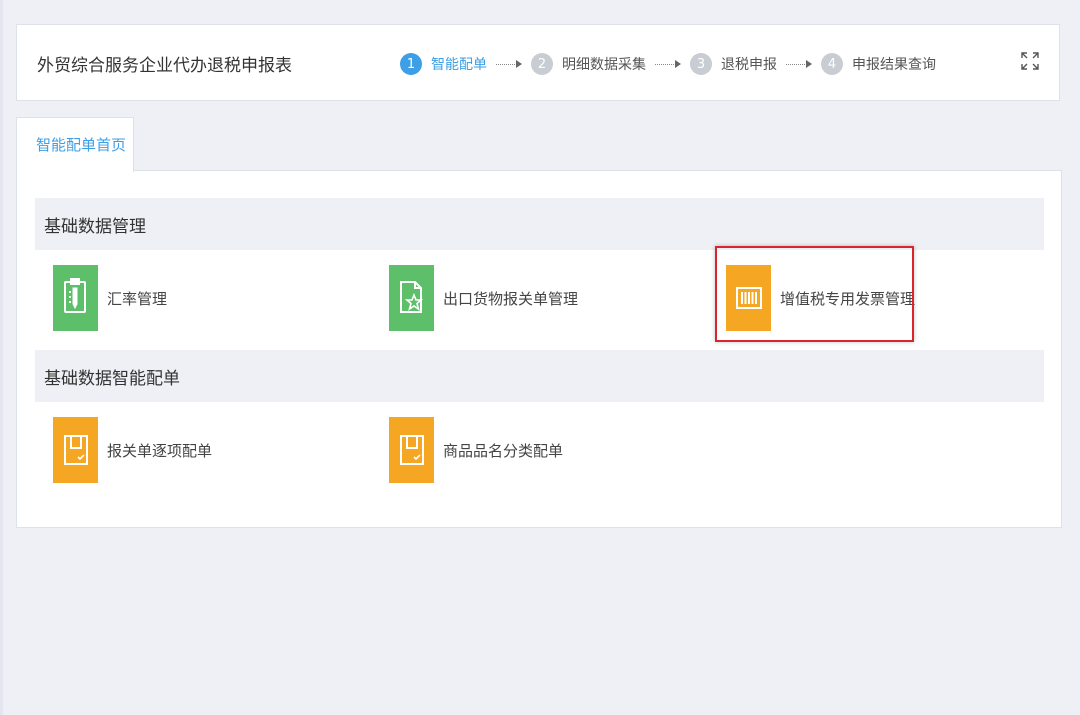  Describe the element at coordinates (95, 227) in the screenshot. I see `section-title: 基础数据管理` at that location.